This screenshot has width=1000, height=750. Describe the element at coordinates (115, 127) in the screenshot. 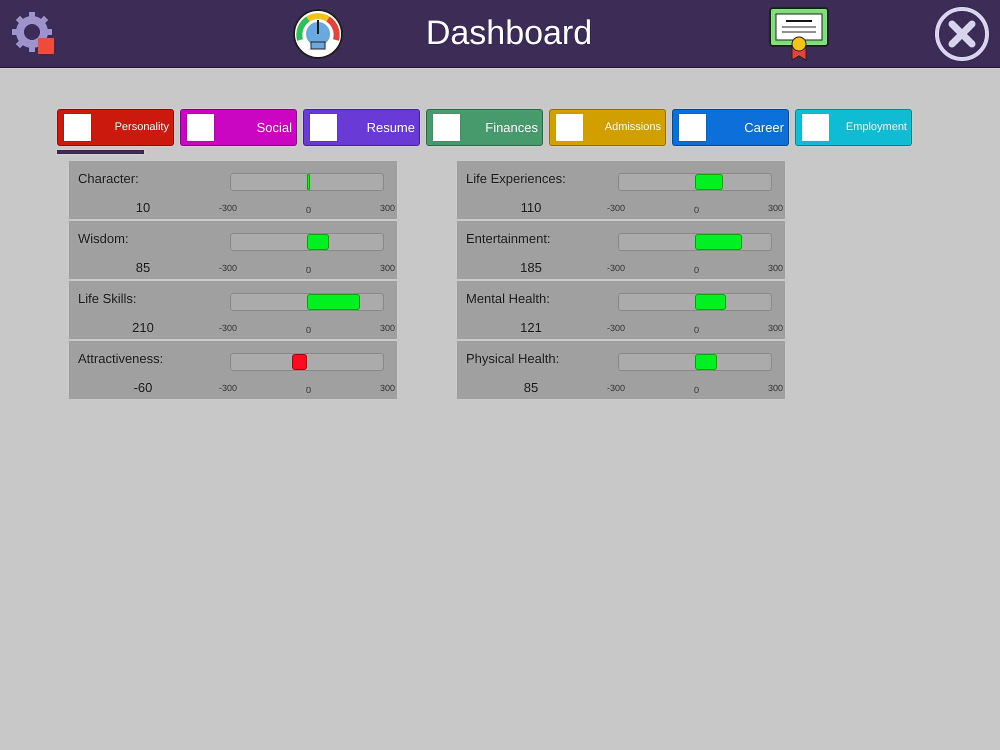

I see `category-tab: Personality` at that location.